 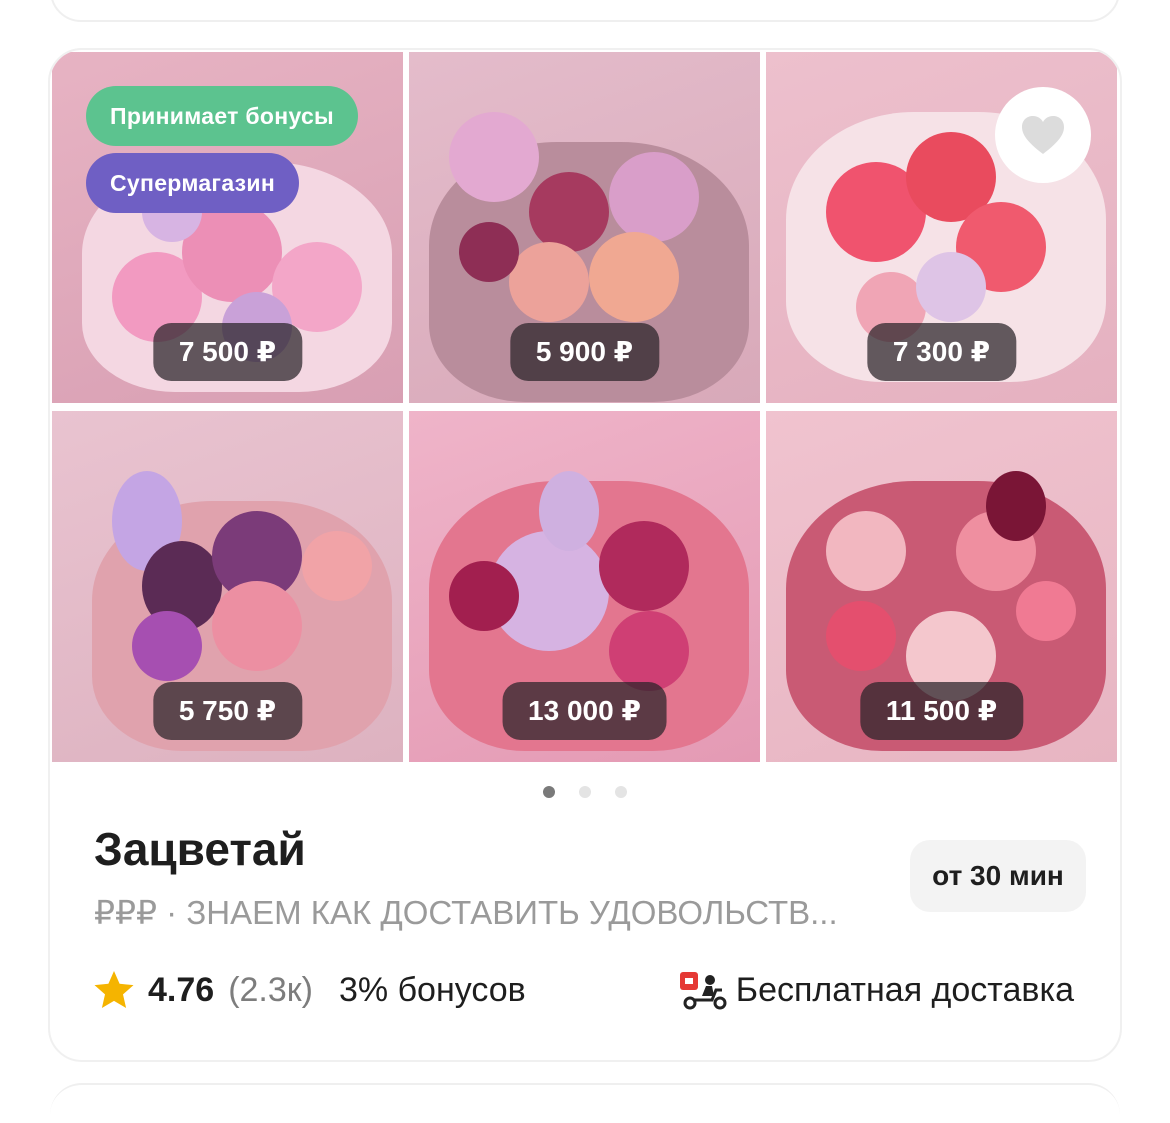 I want to click on heart-icon, so click(x=1043, y=135).